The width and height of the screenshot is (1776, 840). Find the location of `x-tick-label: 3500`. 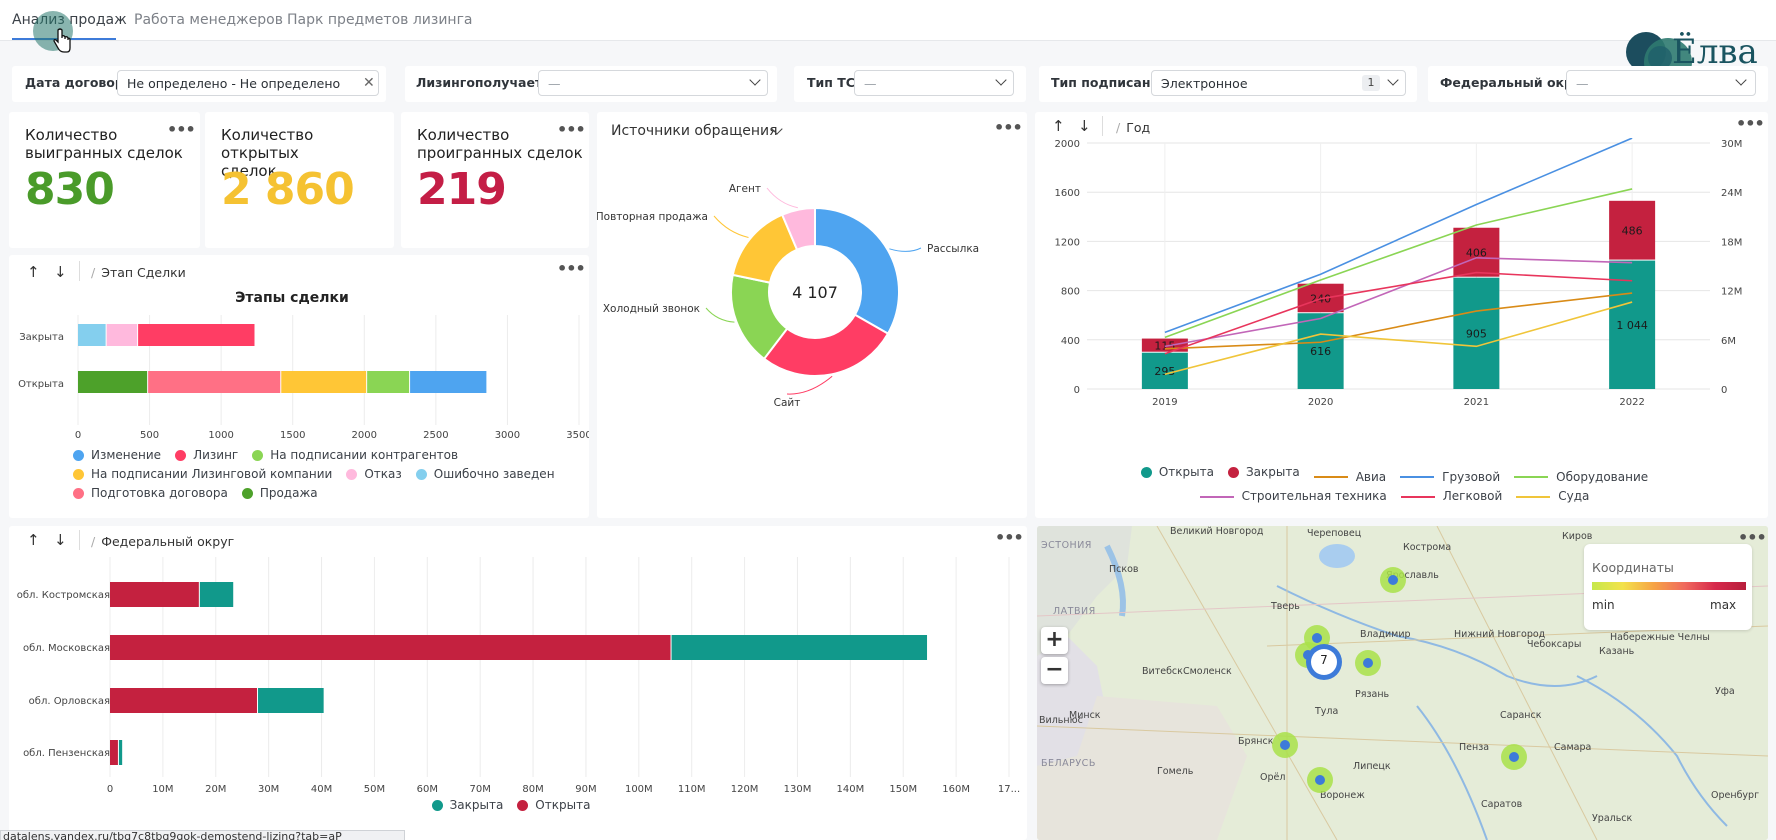

x-tick-label: 3500 is located at coordinates (577, 435).